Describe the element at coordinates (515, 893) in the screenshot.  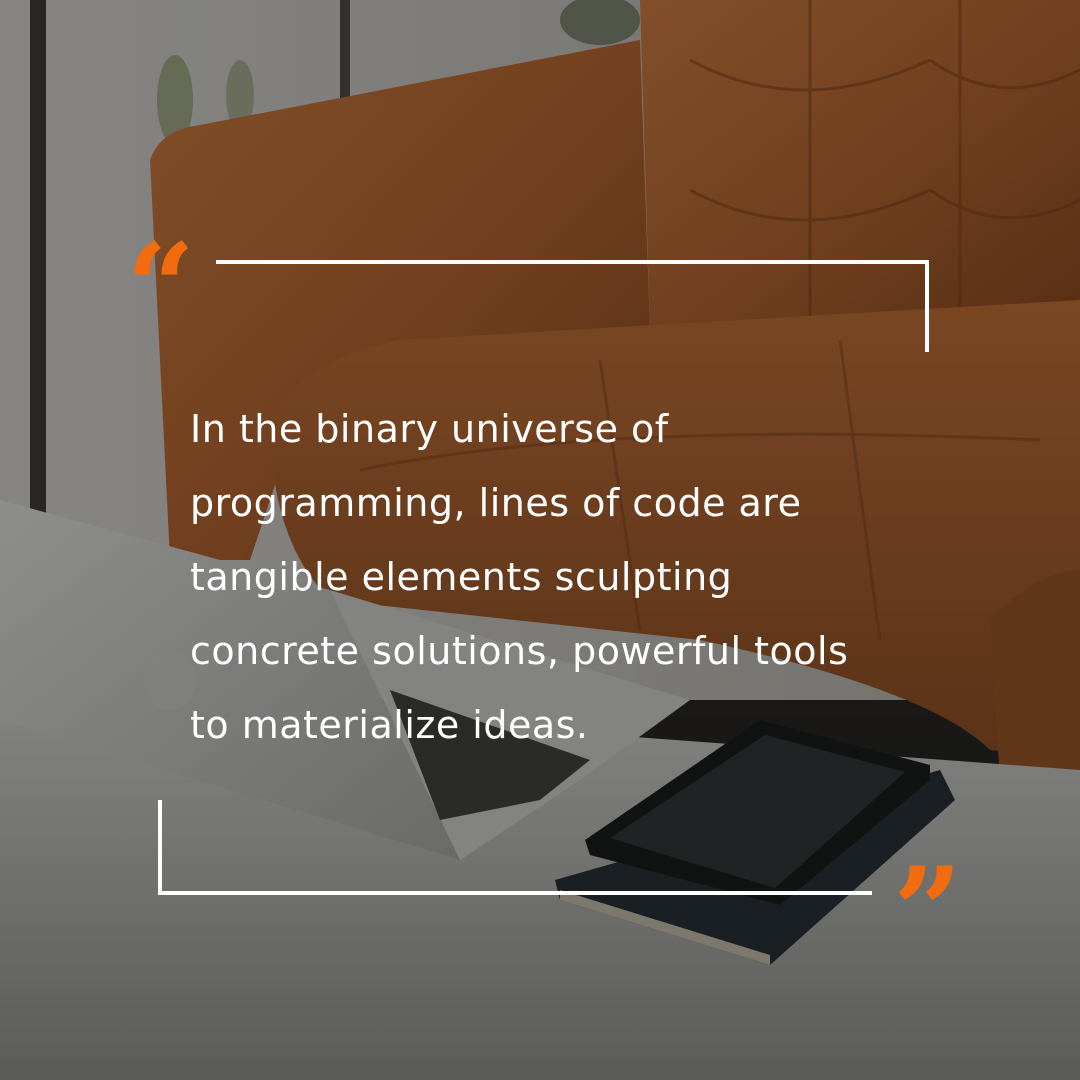
I see `frame-bottom-line` at that location.